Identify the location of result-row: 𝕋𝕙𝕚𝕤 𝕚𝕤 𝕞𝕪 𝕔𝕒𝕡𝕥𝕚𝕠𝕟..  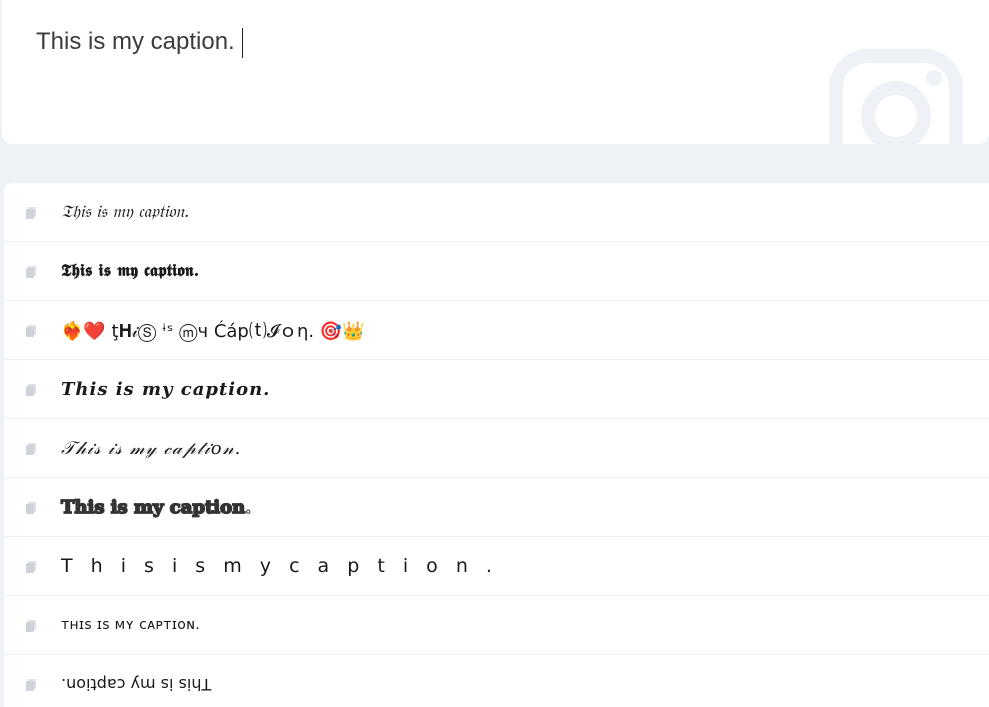
(496, 507).